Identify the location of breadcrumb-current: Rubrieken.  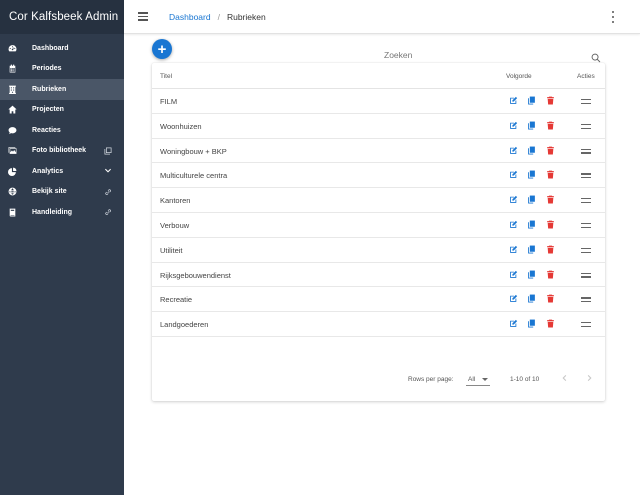
(246, 16).